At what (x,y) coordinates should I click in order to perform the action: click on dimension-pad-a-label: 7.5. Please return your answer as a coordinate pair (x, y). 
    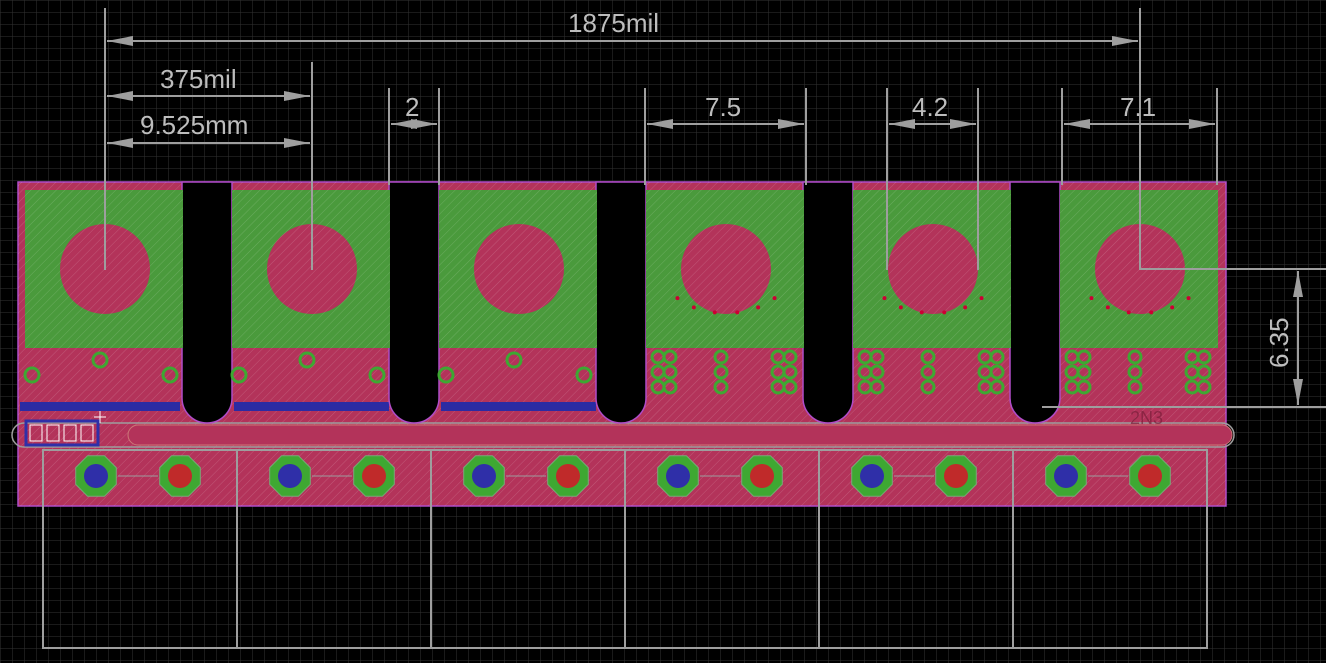
    Looking at the image, I should click on (723, 107).